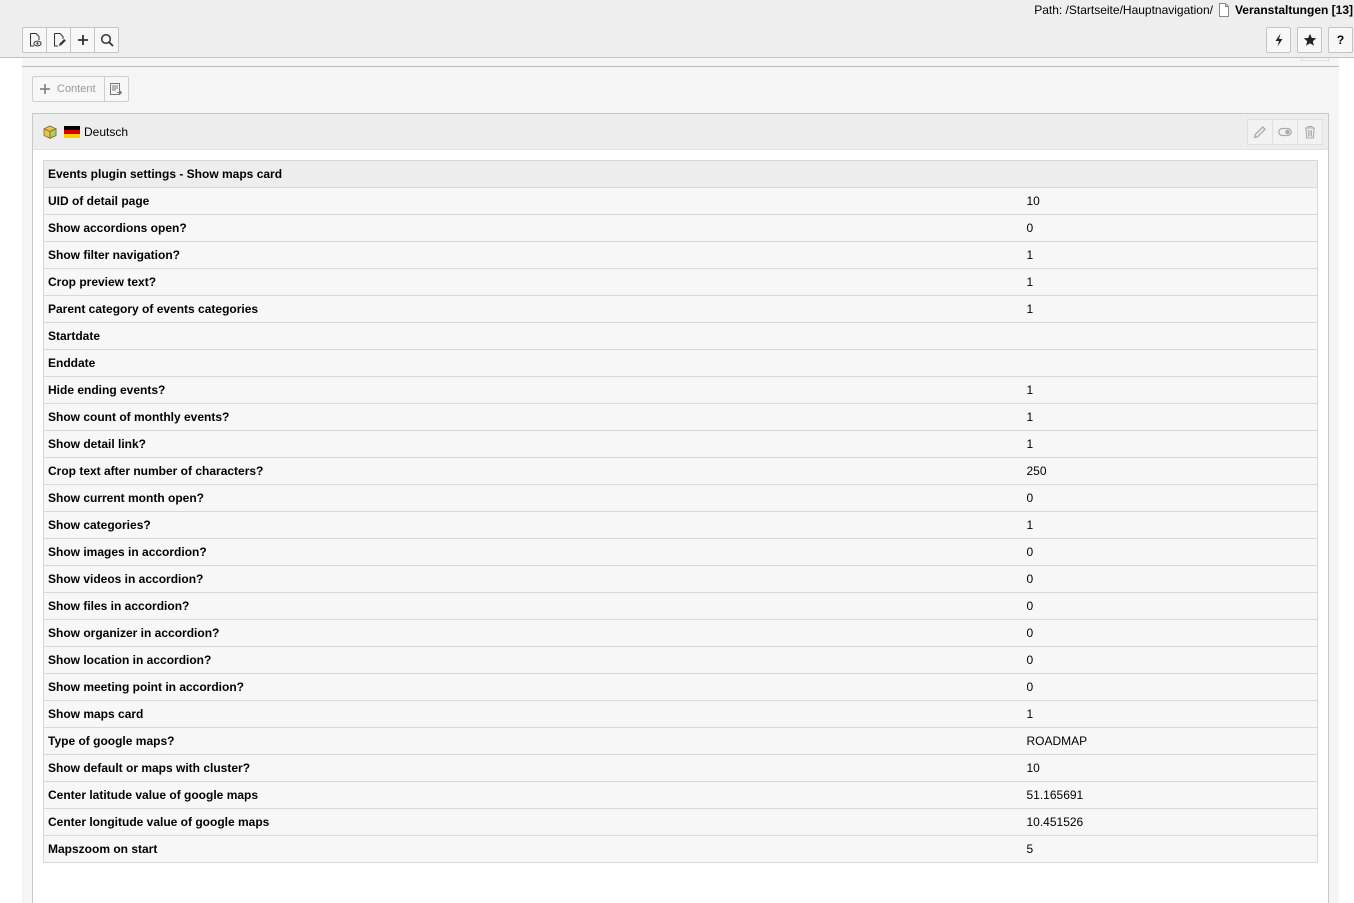 The image size is (1354, 903). Describe the element at coordinates (680, 174) in the screenshot. I see `table-title: Events plugin settings - Show maps card` at that location.